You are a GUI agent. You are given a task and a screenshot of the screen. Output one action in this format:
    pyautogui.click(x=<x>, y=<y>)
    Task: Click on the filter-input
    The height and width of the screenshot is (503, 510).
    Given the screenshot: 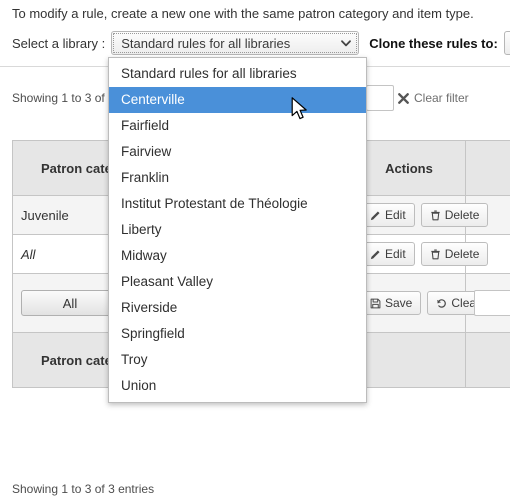 What is the action you would take?
    pyautogui.click(x=380, y=98)
    